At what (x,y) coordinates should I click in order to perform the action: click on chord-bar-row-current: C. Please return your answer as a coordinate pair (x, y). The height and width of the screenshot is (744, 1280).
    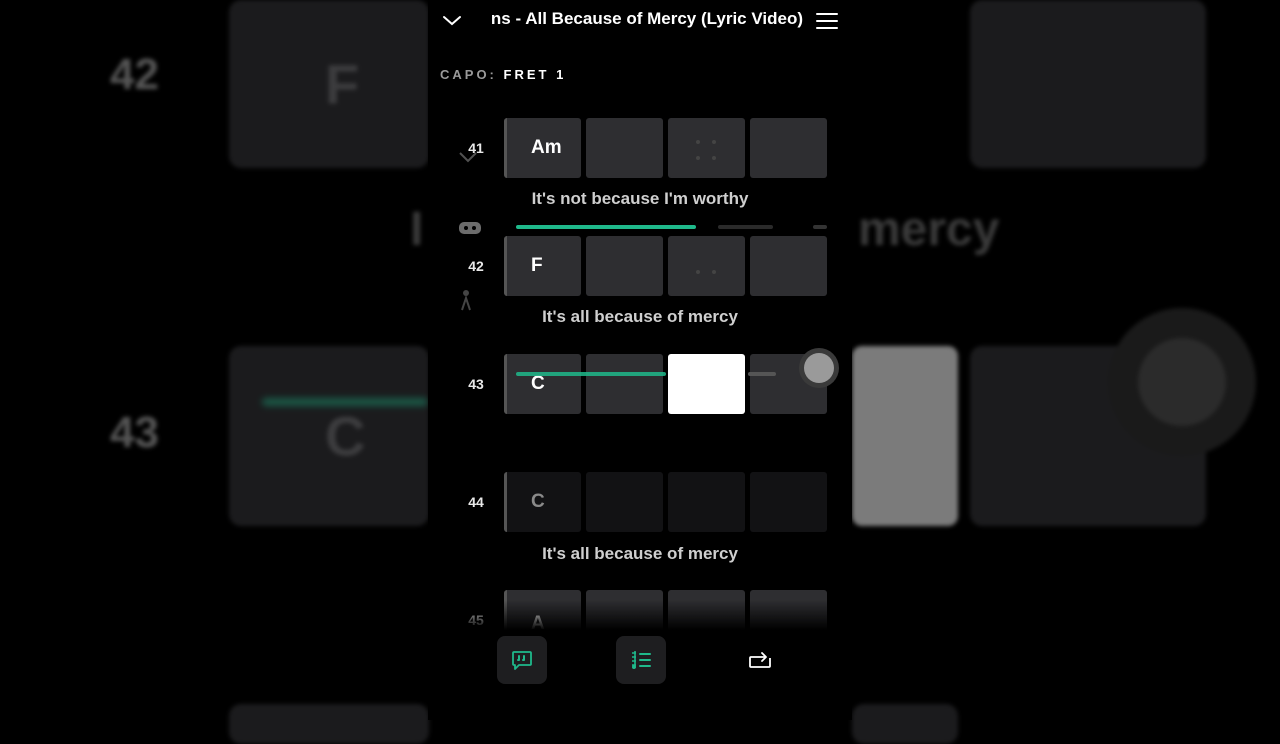
    Looking at the image, I should click on (666, 384).